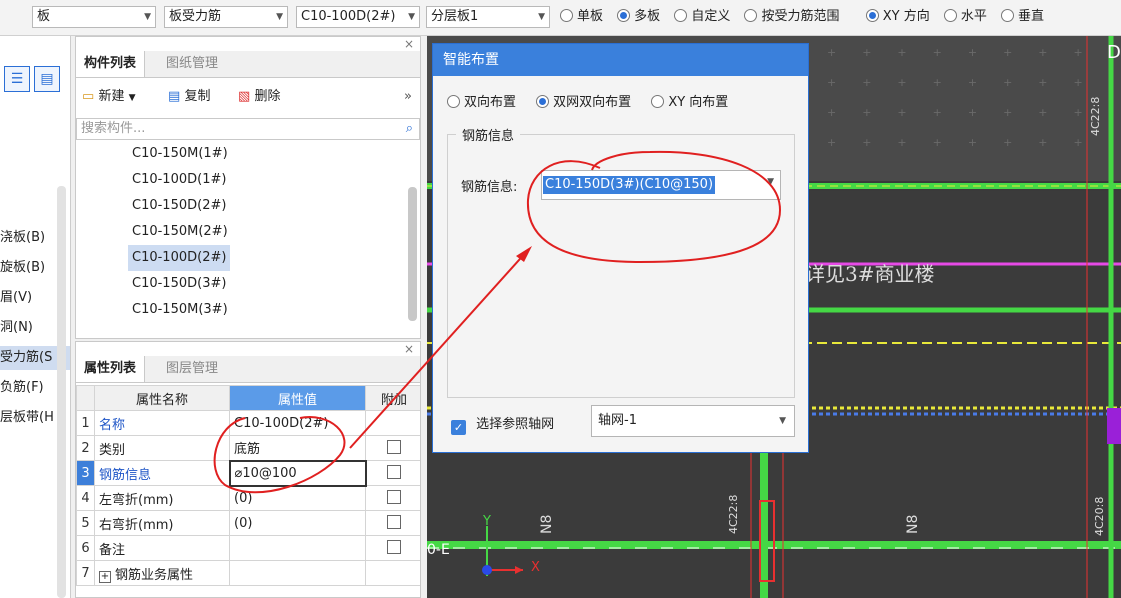 This screenshot has width=1121, height=598. What do you see at coordinates (105, 576) in the screenshot?
I see `expand-icon: +` at bounding box center [105, 576].